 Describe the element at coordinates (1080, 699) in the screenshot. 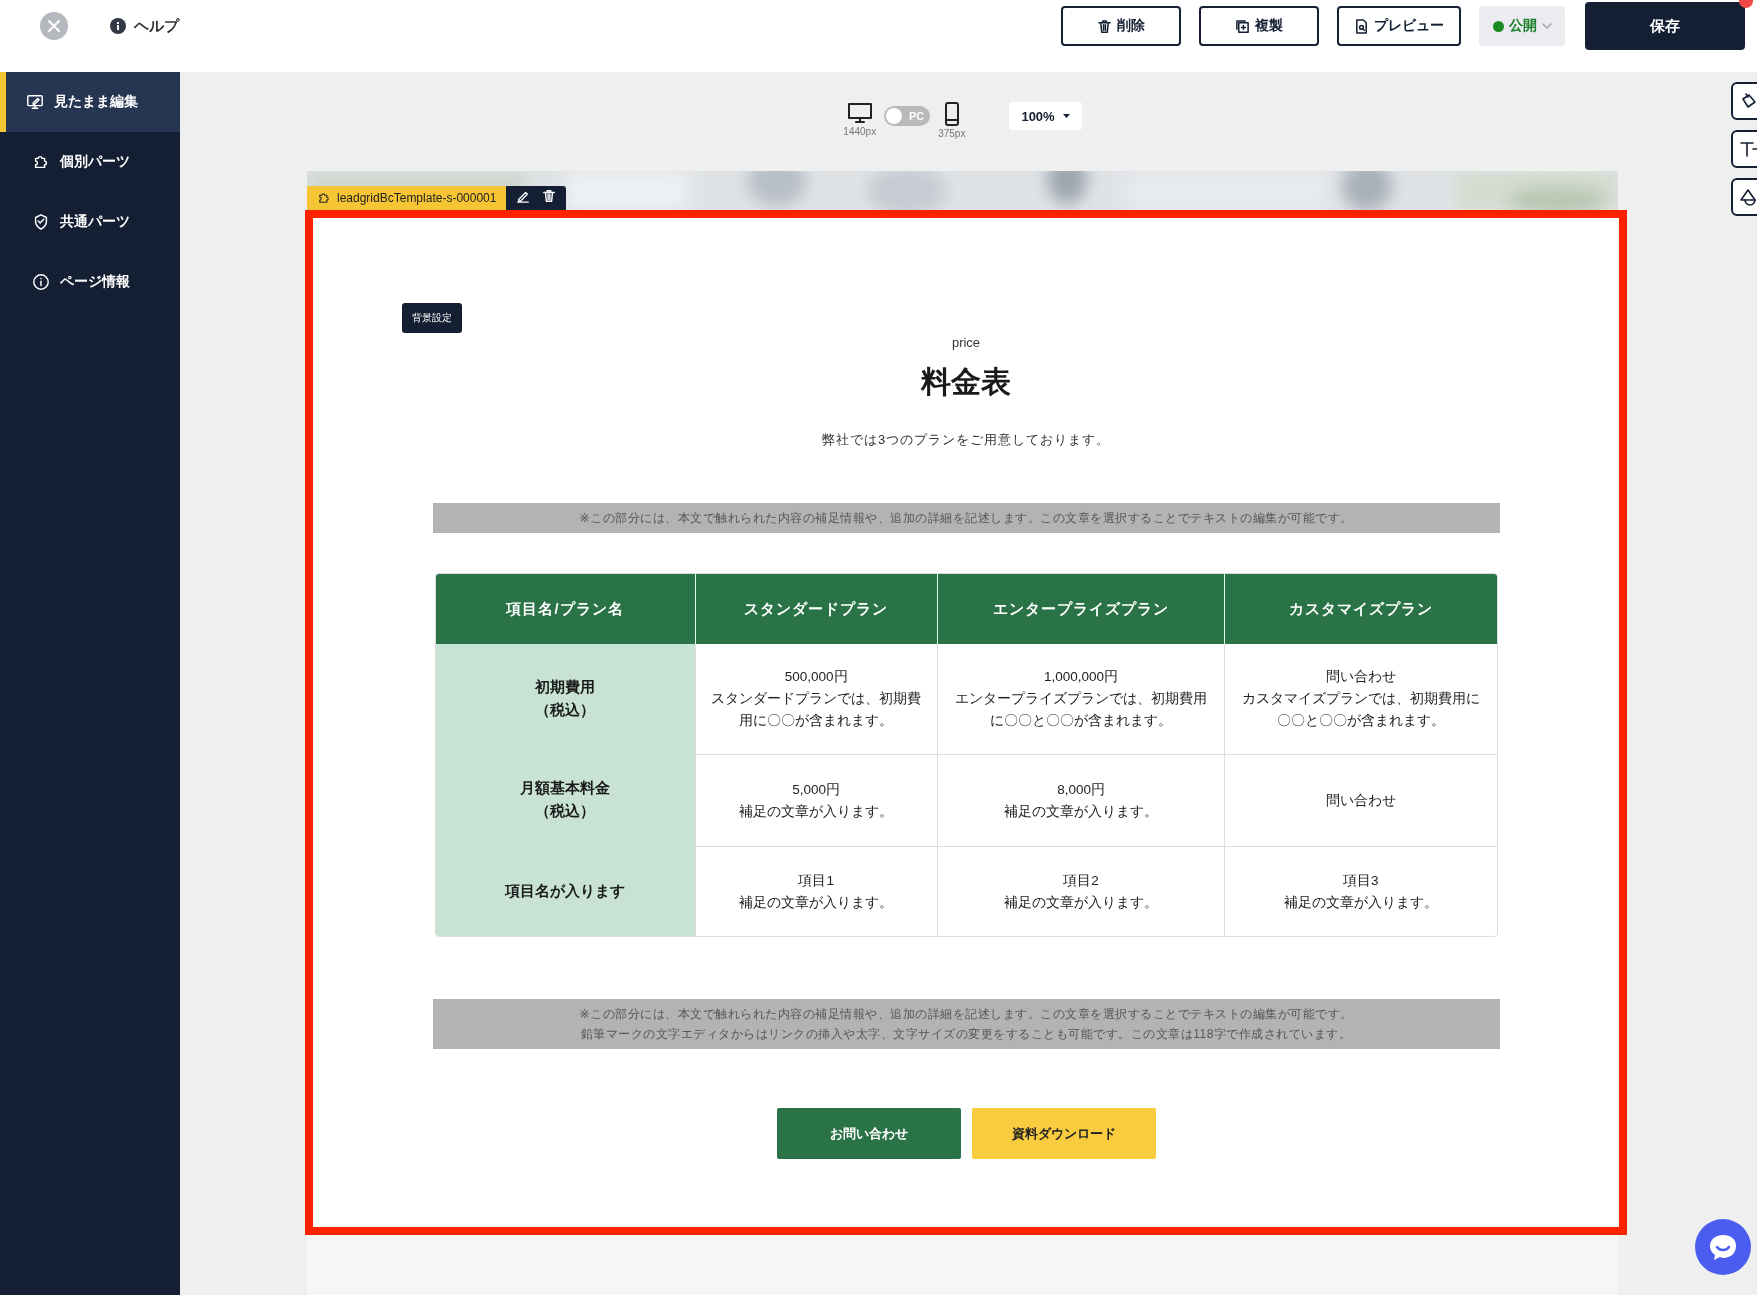

I see `table-cell: 1,000,000円 エンタープライズプランでは、初期費用 に〇〇と〇〇が含まれます。` at that location.